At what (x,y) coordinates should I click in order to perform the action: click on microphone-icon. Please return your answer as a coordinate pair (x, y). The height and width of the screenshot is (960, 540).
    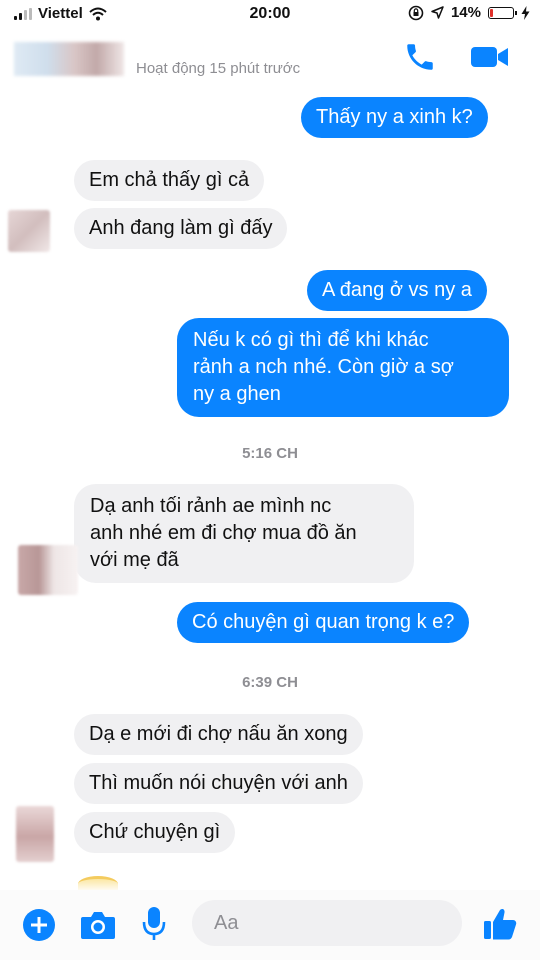
    Looking at the image, I should click on (154, 924).